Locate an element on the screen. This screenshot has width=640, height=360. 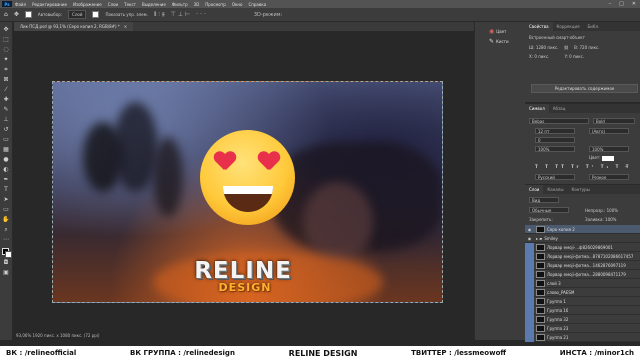
antialias-select: Резкое is located at coordinates (609, 177).